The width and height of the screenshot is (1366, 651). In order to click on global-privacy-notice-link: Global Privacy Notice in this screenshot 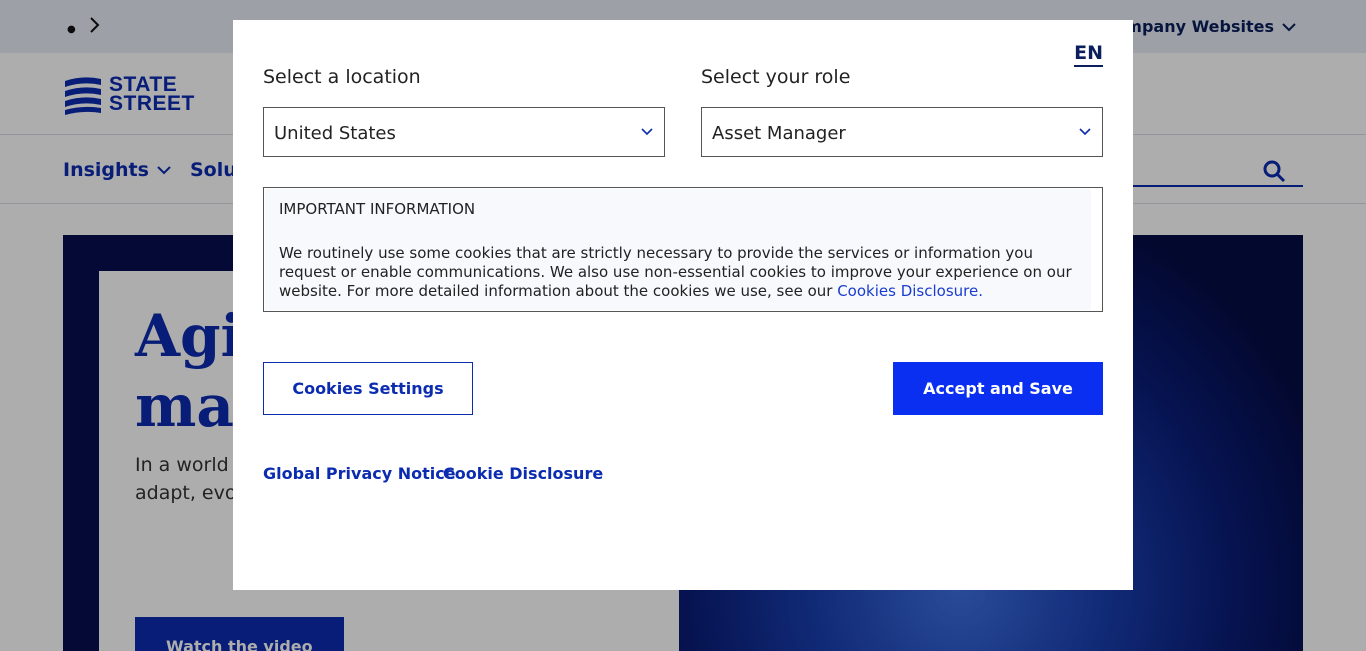, I will do `click(359, 473)`.